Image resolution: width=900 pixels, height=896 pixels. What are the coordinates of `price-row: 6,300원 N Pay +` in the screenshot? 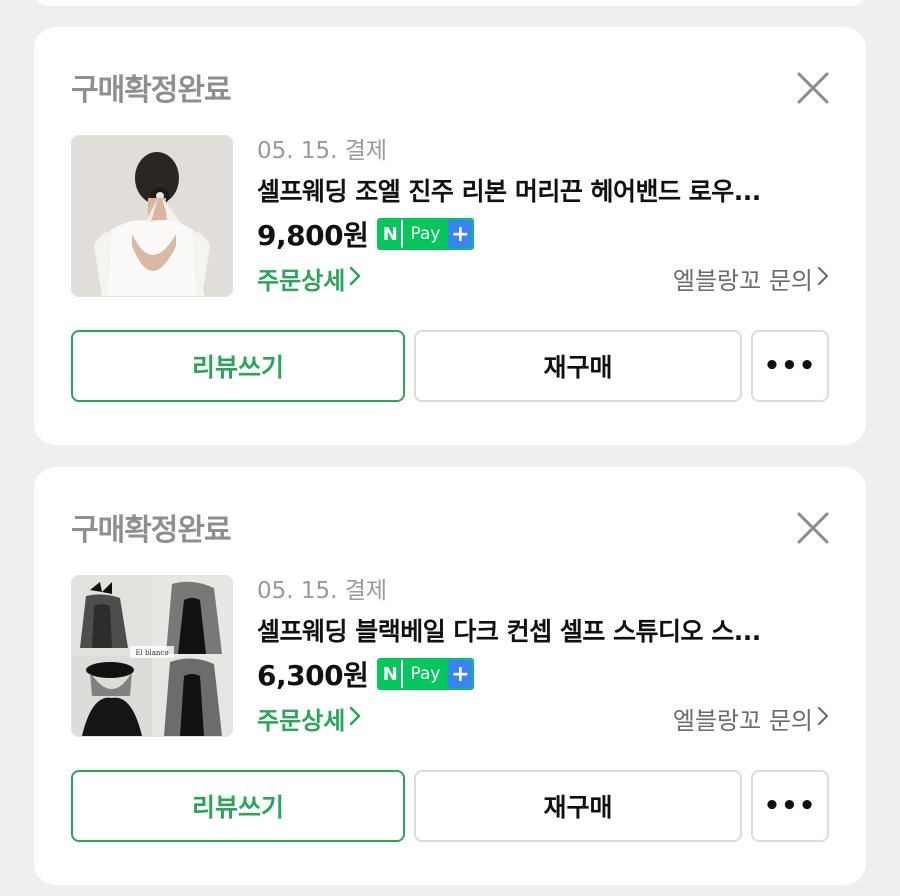 It's located at (366, 674).